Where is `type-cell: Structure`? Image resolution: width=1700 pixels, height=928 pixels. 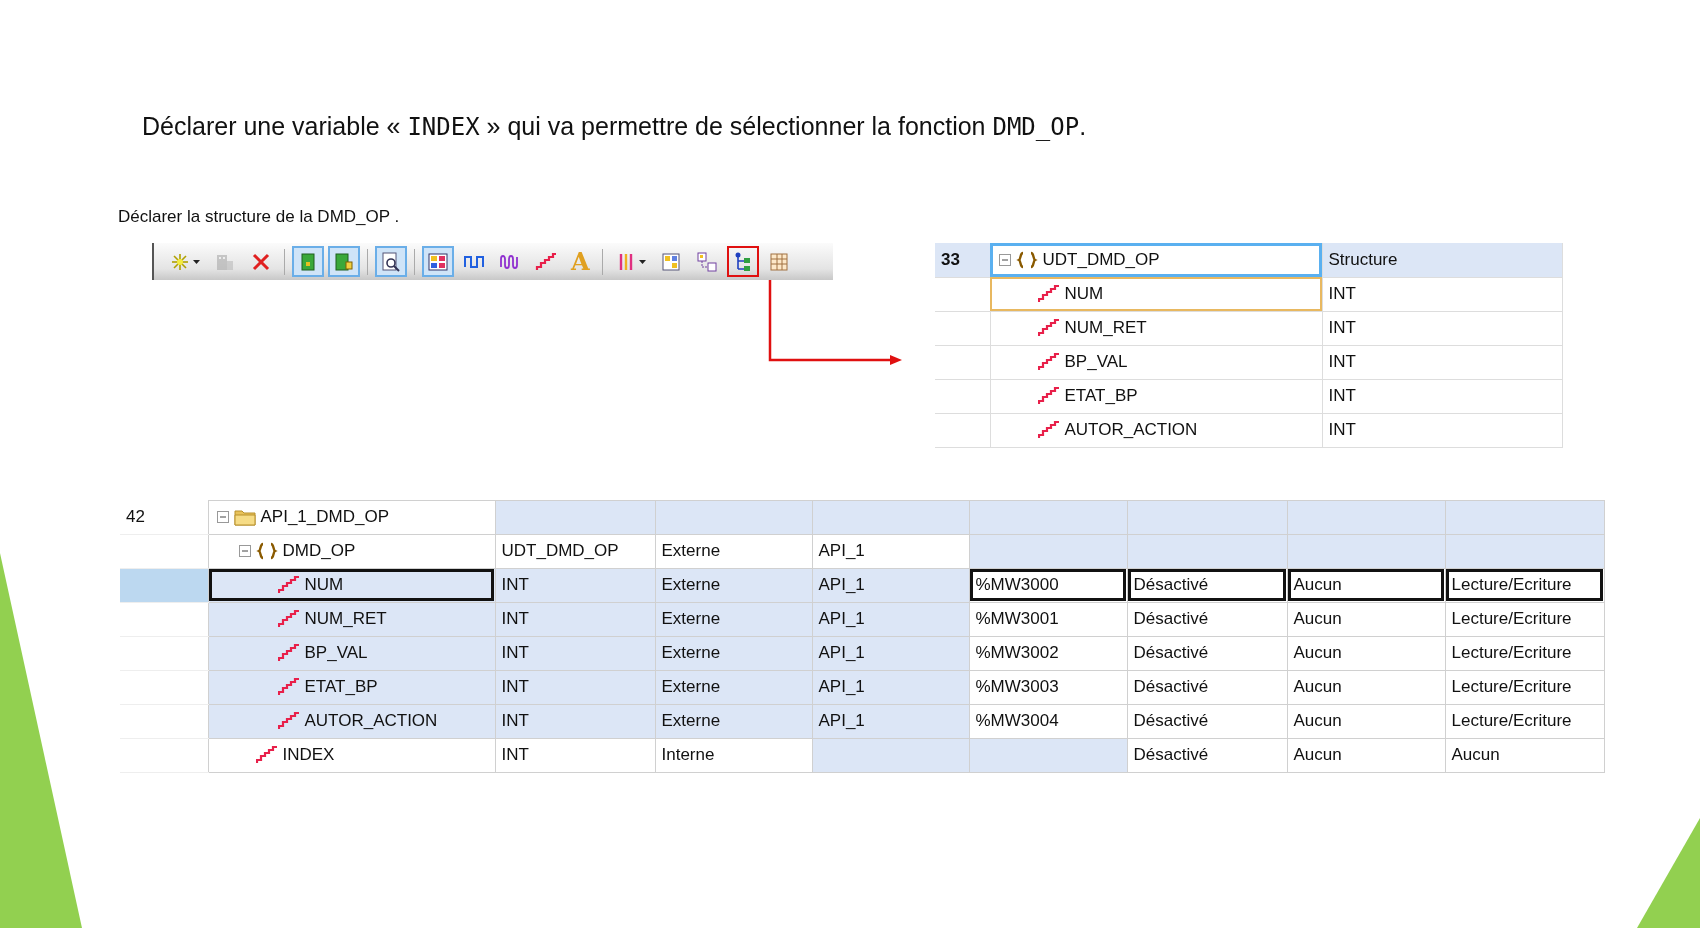
type-cell: Structure is located at coordinates (1442, 260).